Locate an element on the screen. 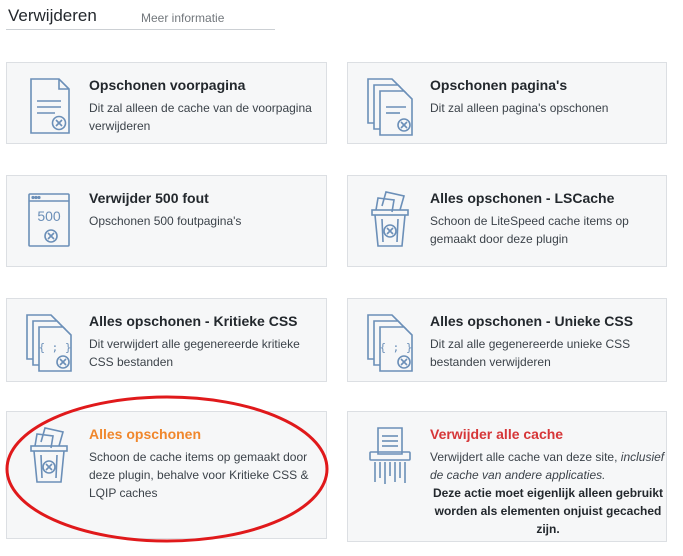 The height and width of the screenshot is (556, 683). card-description: Opschonen 500 foutpagina's is located at coordinates (165, 221).